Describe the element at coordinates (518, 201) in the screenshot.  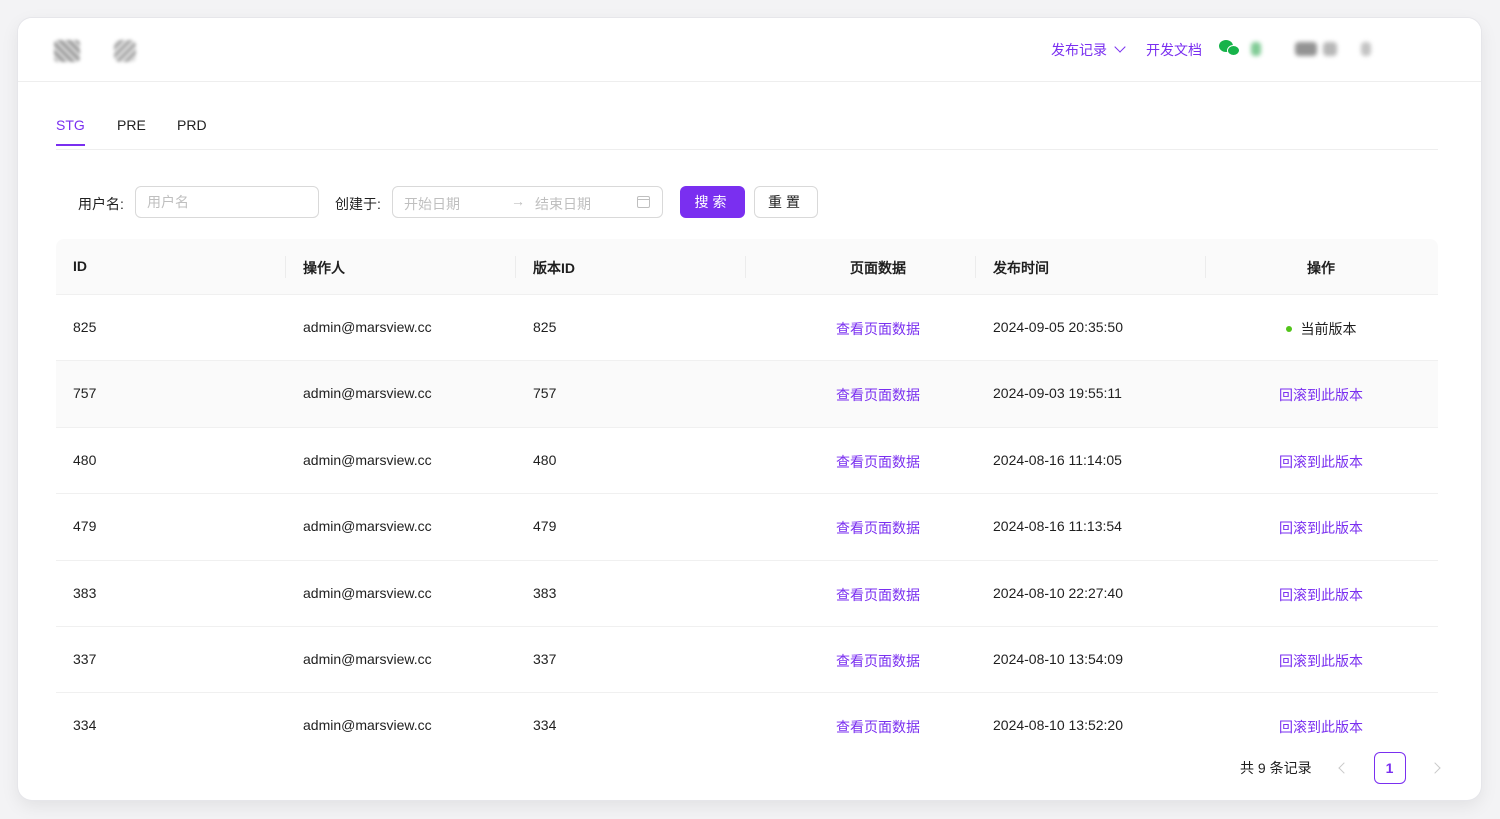
I see `arrow-right-icon: →` at that location.